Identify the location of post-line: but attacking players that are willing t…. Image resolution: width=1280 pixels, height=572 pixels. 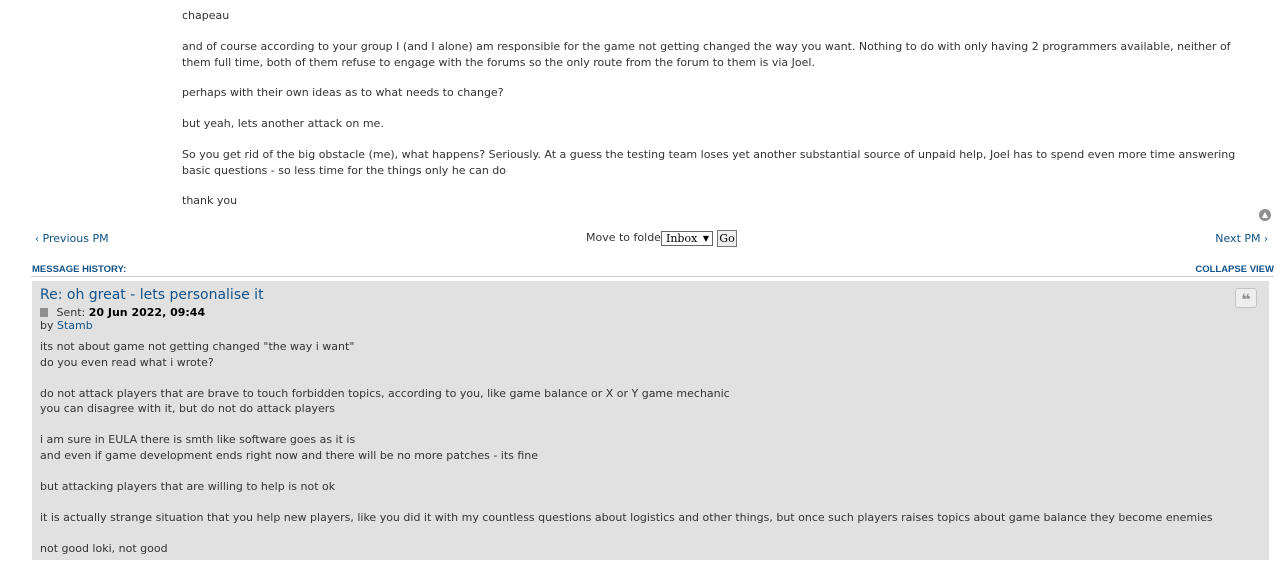
(188, 486).